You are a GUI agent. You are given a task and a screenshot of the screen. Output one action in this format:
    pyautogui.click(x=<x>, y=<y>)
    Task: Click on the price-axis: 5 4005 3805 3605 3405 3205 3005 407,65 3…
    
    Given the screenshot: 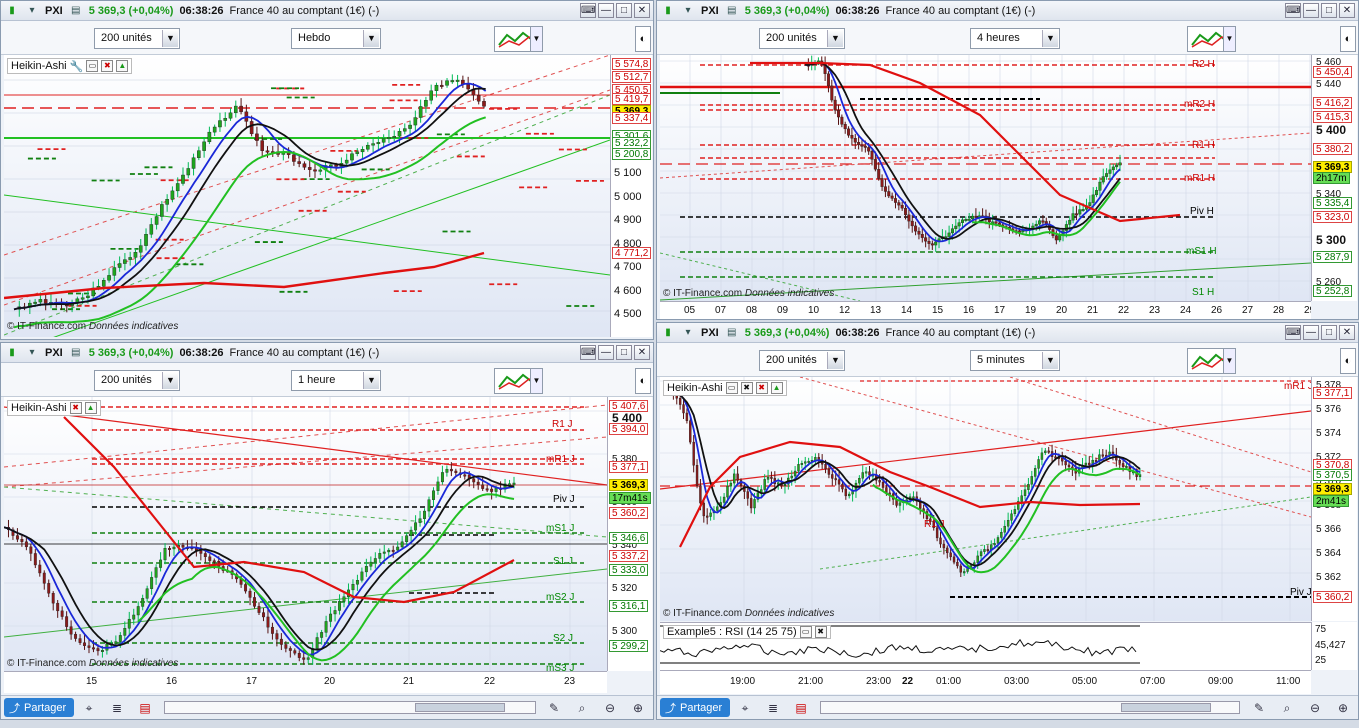 What is the action you would take?
    pyautogui.click(x=629, y=534)
    